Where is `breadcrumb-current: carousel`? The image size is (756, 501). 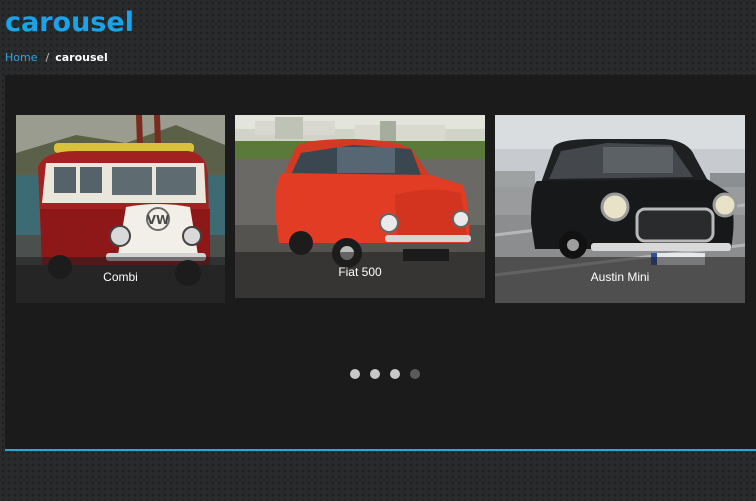
breadcrumb-current: carousel is located at coordinates (81, 57).